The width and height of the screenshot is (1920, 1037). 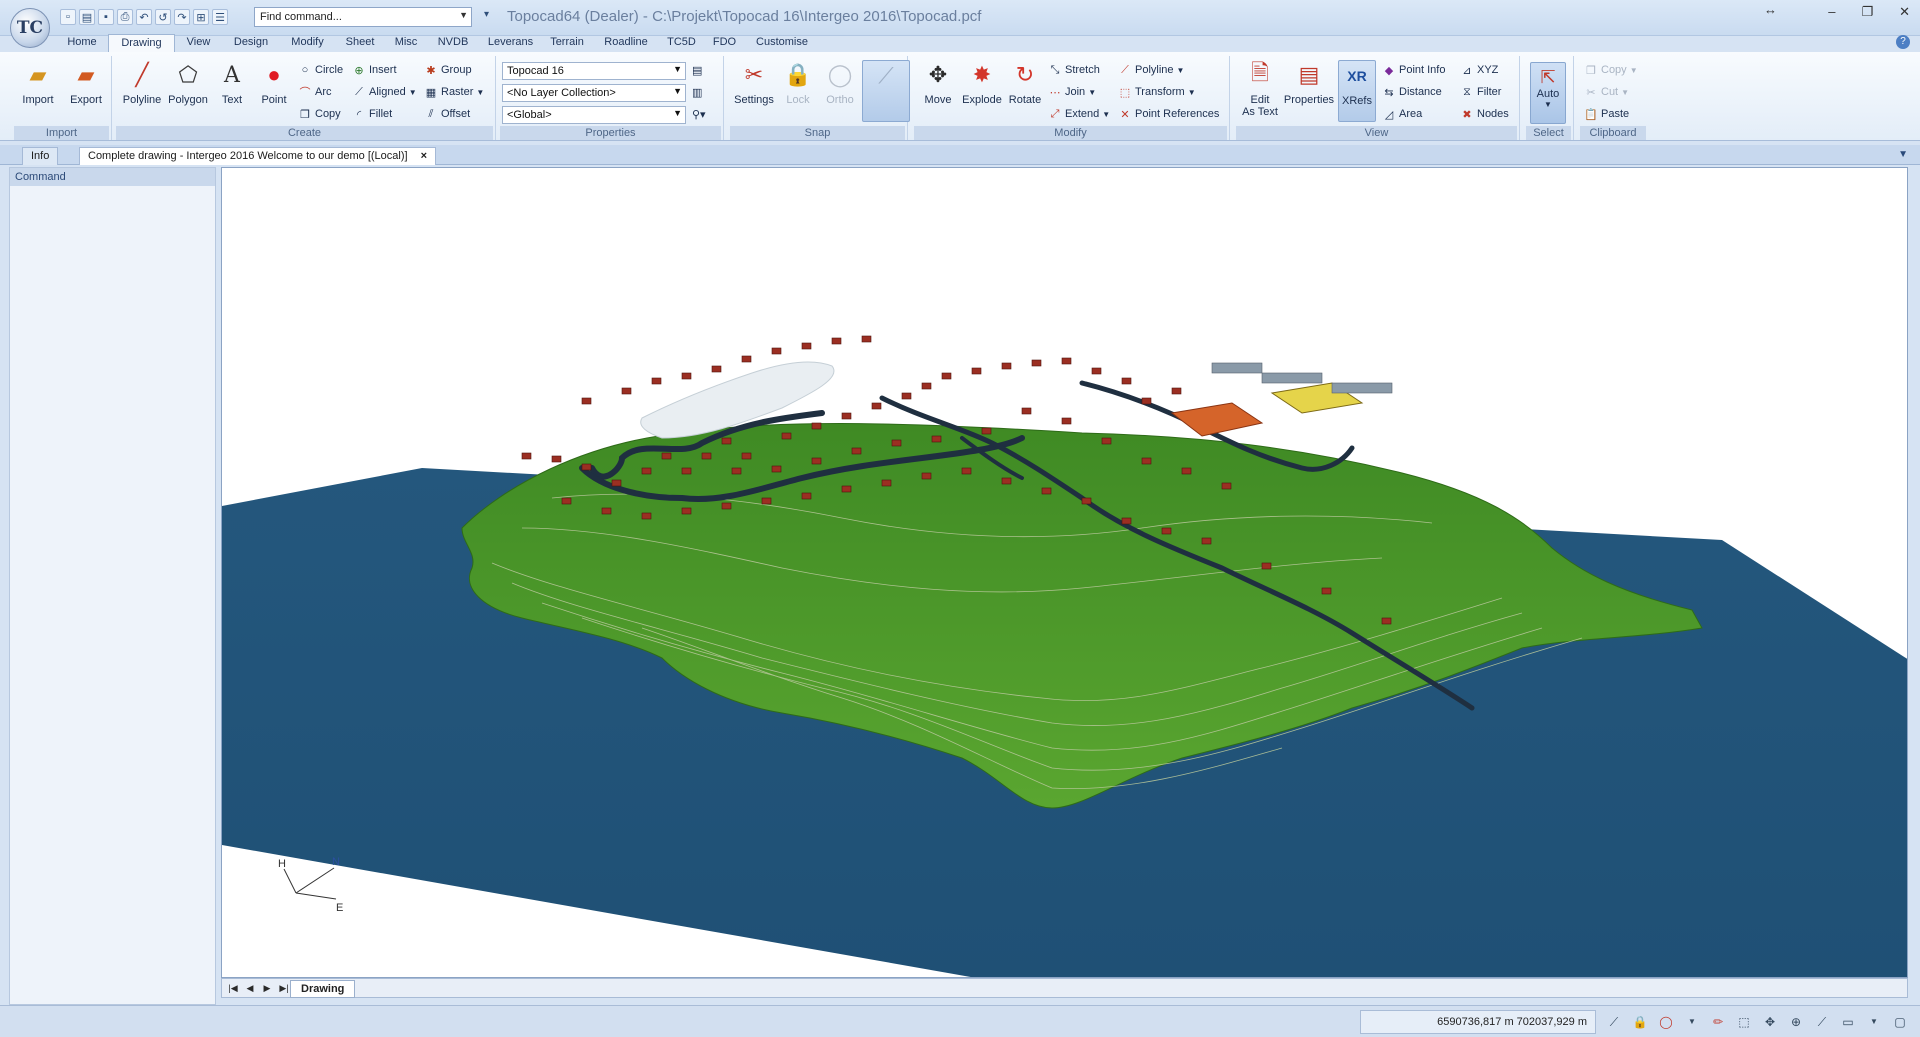 I want to click on tab-list-dropdown-icon: ▼, so click(x=1903, y=154).